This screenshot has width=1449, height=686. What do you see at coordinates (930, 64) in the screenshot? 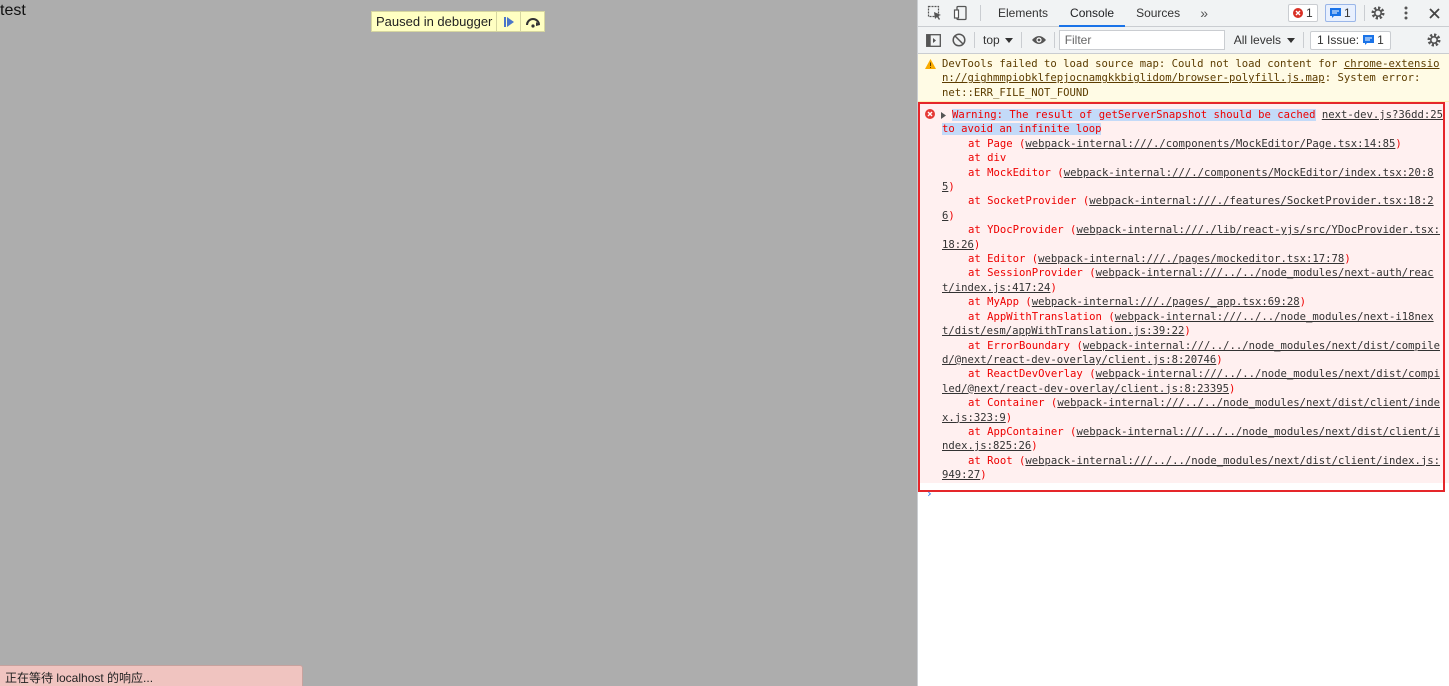
I see `warning-icon` at bounding box center [930, 64].